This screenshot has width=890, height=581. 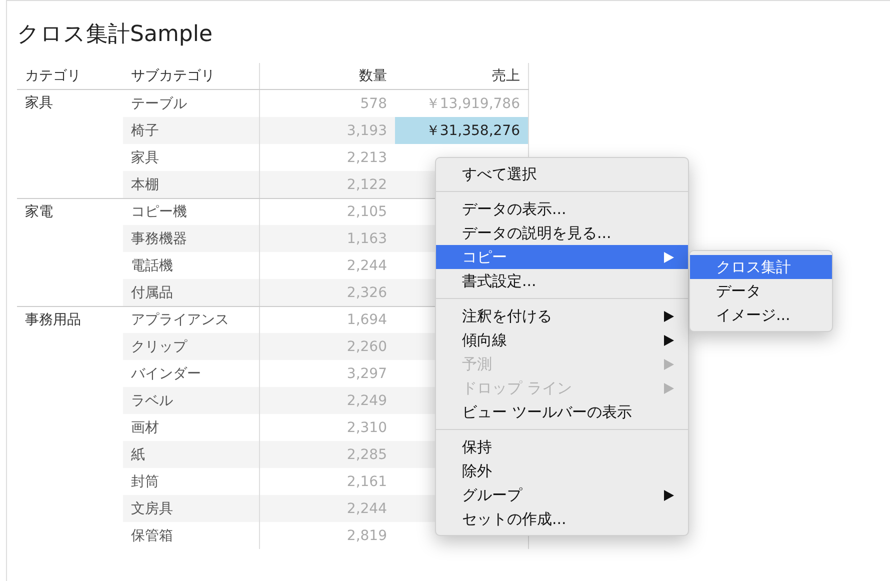 What do you see at coordinates (191, 238) in the screenshot?
I see `table-cell: 事務機器` at bounding box center [191, 238].